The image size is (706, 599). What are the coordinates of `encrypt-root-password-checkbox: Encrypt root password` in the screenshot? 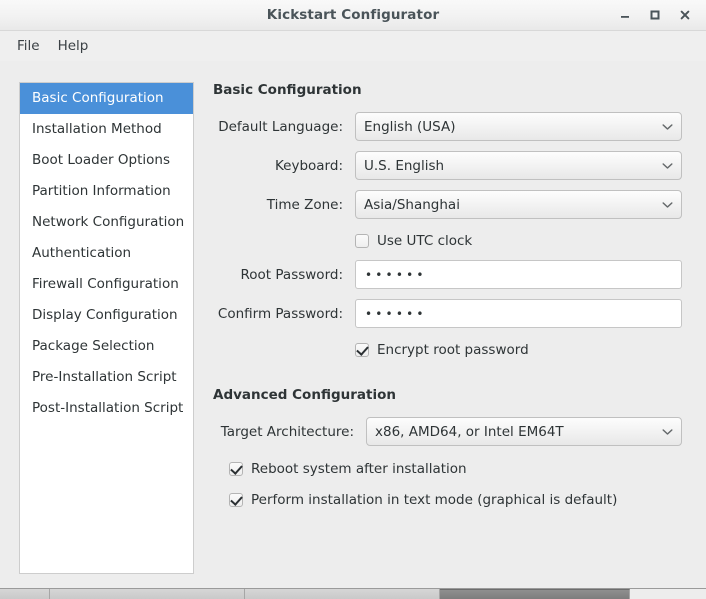 It's located at (524, 350).